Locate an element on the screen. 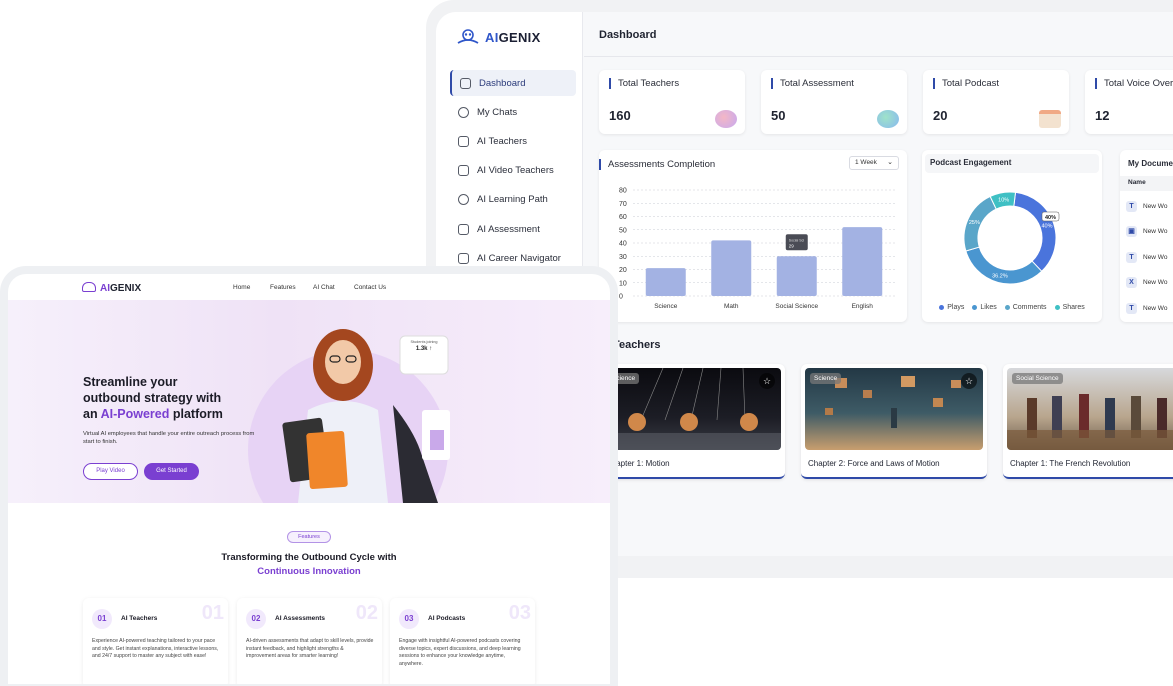  legend-item: Shares is located at coordinates (1069, 307).